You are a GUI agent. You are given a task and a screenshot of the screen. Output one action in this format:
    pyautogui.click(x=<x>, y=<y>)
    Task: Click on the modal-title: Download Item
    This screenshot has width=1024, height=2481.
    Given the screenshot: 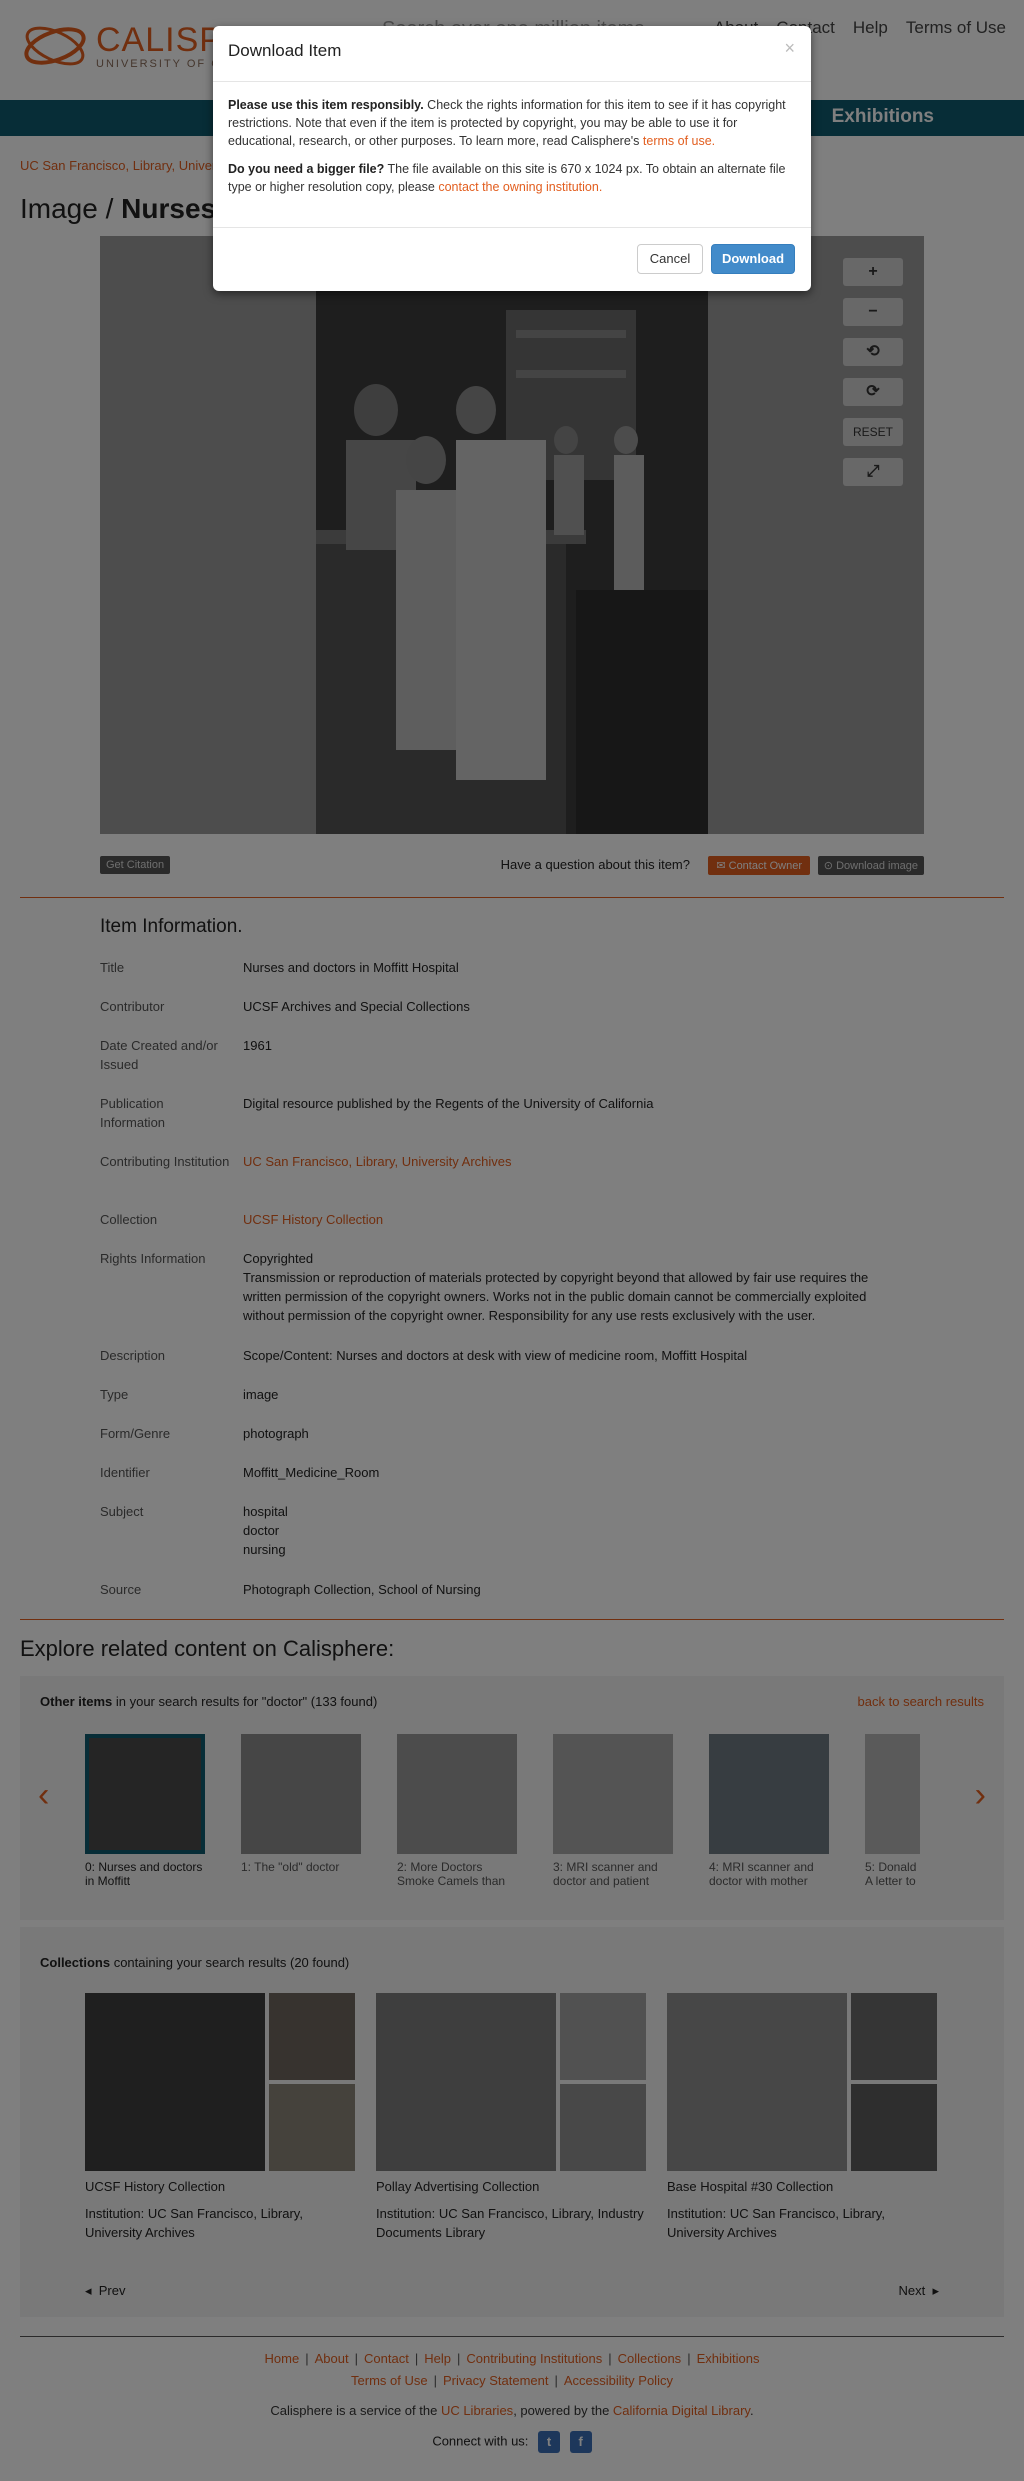 What is the action you would take?
    pyautogui.click(x=285, y=50)
    